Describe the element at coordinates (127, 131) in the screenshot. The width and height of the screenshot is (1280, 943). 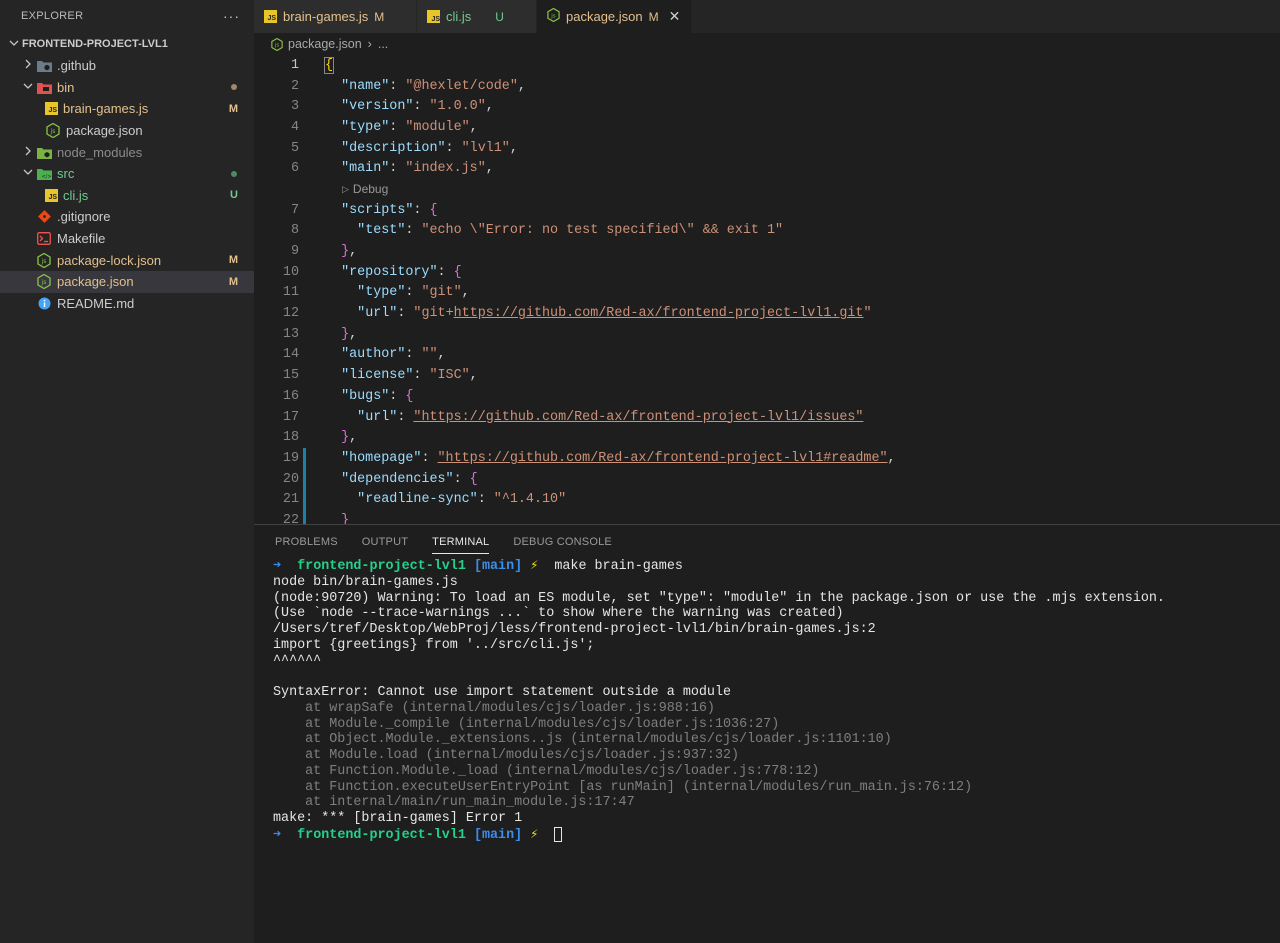
I see `tree-item-bin-package-json: js package.json` at that location.